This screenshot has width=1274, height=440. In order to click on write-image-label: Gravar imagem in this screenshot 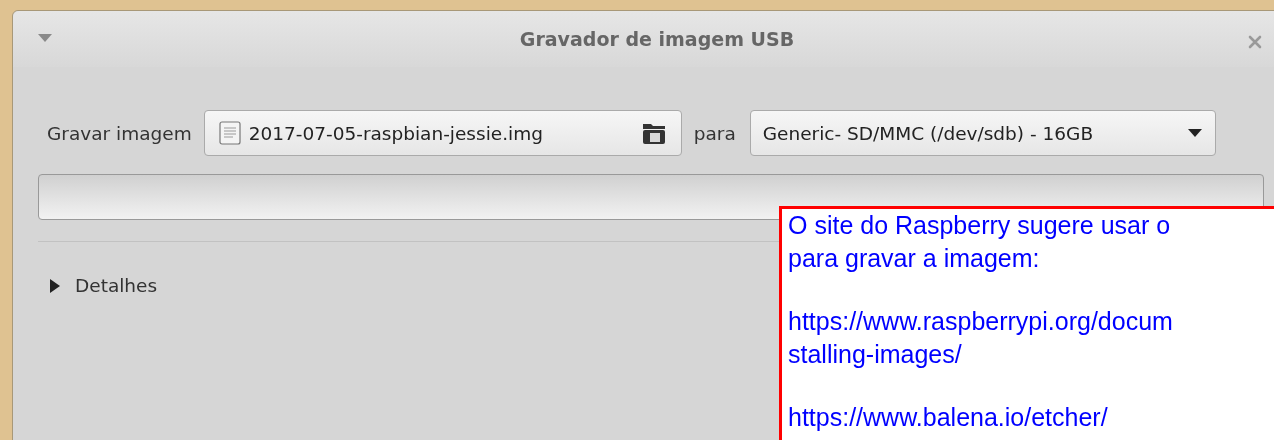, I will do `click(119, 133)`.